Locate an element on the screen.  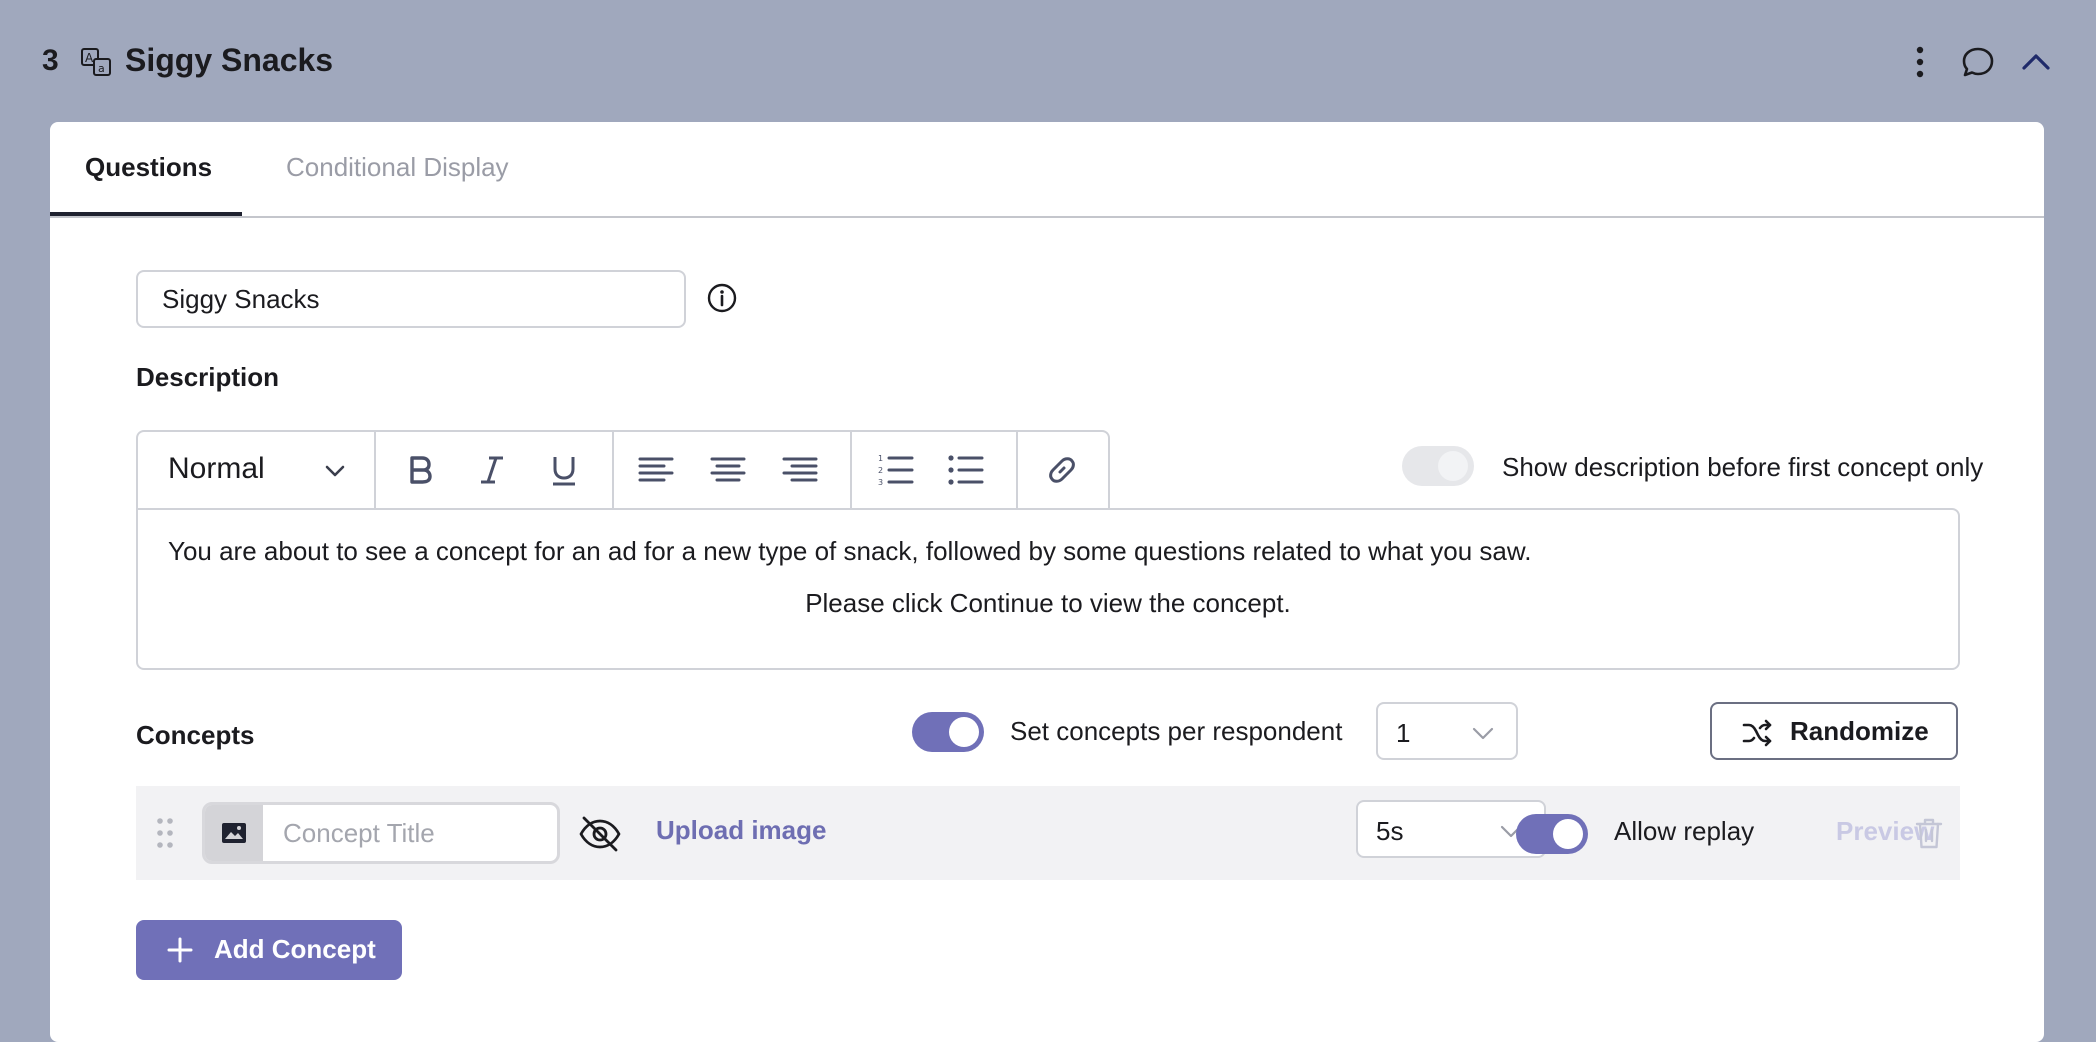
question-header: 3 A a Siggy Snacks is located at coordinates (1048, 61).